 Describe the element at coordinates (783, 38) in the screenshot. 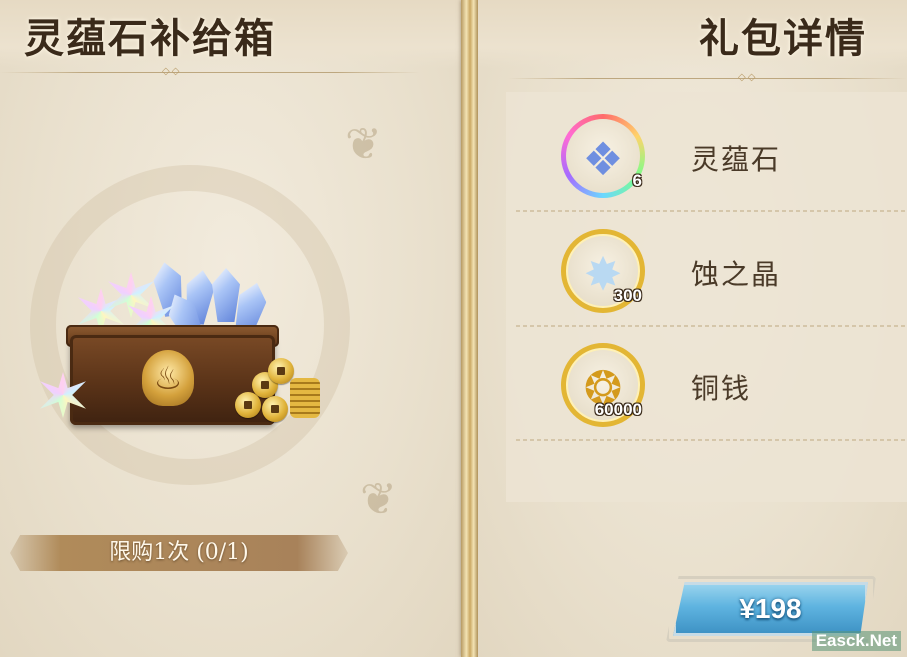

I see `details-title: 礼包详情` at that location.